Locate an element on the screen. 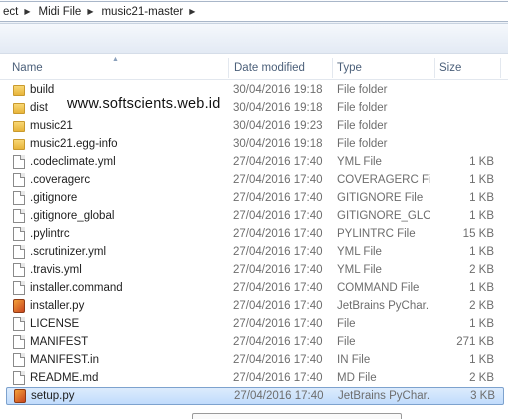 The image size is (508, 419). file-type: PYLINTRC File is located at coordinates (376, 234).